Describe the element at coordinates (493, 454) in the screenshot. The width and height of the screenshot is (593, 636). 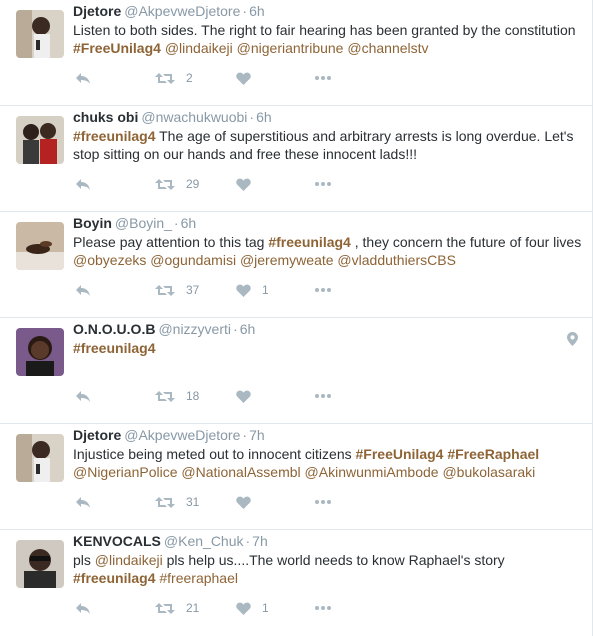
I see `hashtag-link: #FreeRaphael` at that location.